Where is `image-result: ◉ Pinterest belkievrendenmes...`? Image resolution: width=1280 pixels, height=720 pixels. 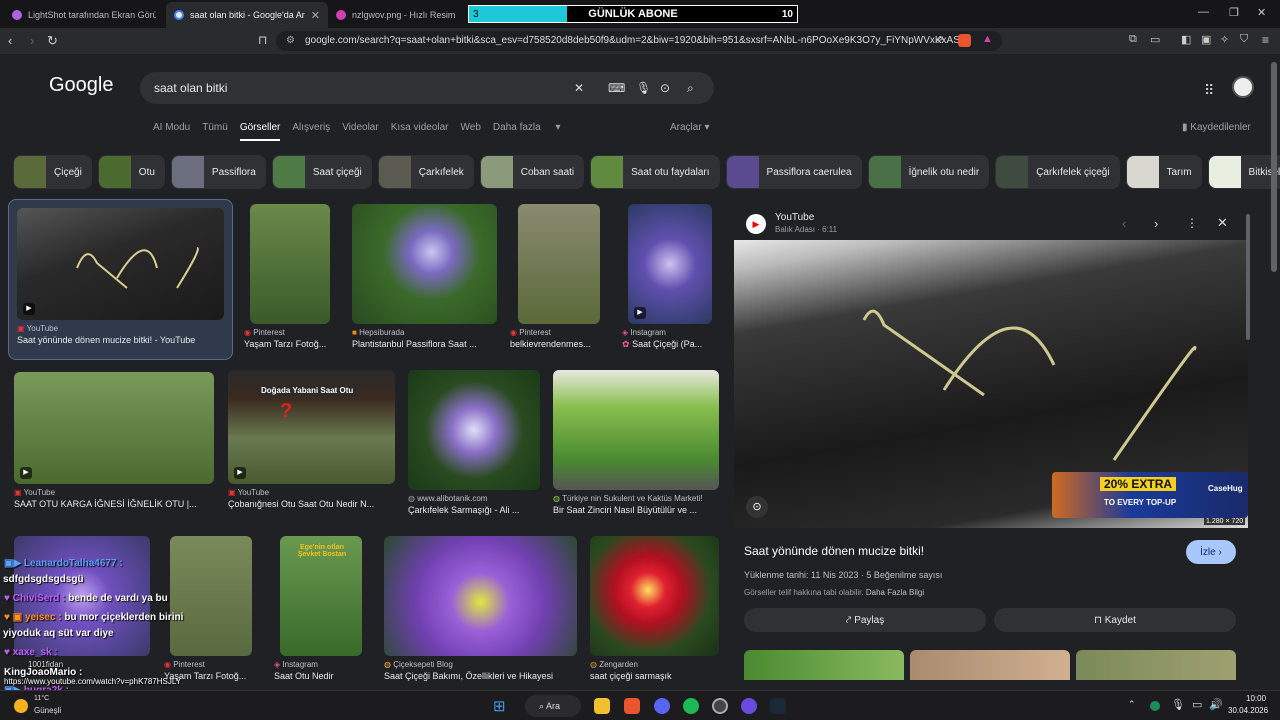 image-result: ◉ Pinterest belkievrendenmes... is located at coordinates (557, 276).